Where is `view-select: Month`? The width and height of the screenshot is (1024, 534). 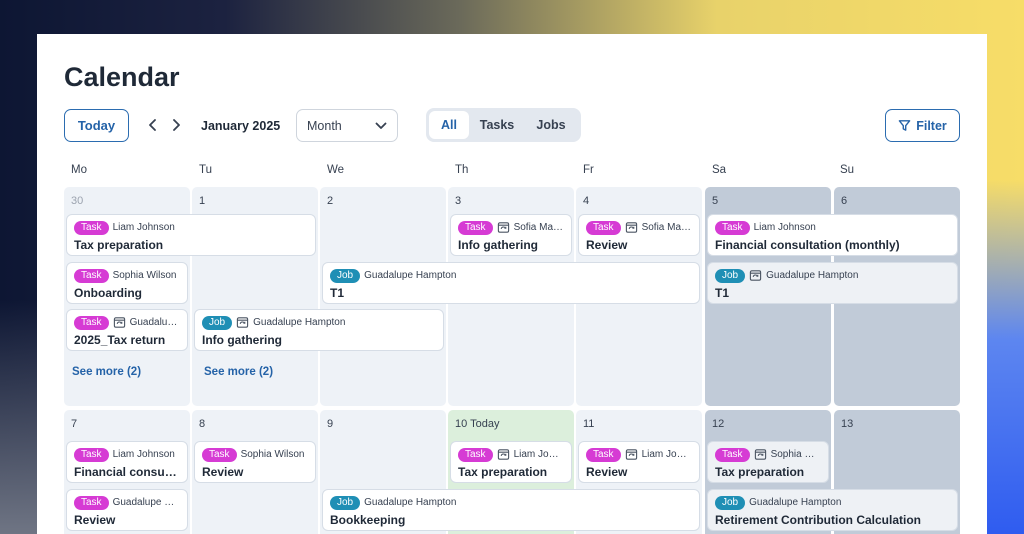
view-select: Month is located at coordinates (347, 125).